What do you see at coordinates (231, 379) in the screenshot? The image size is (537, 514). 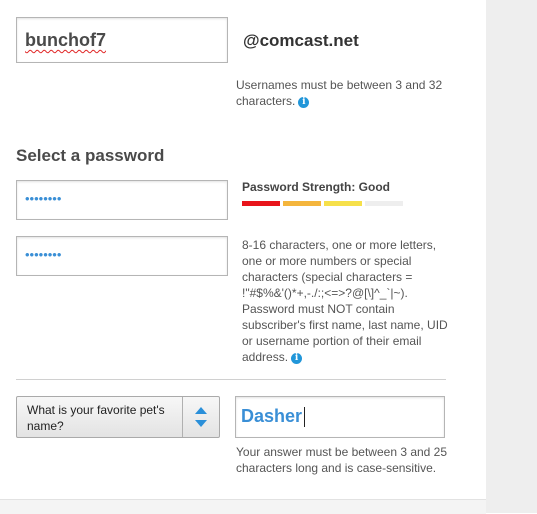 I see `section-divider` at bounding box center [231, 379].